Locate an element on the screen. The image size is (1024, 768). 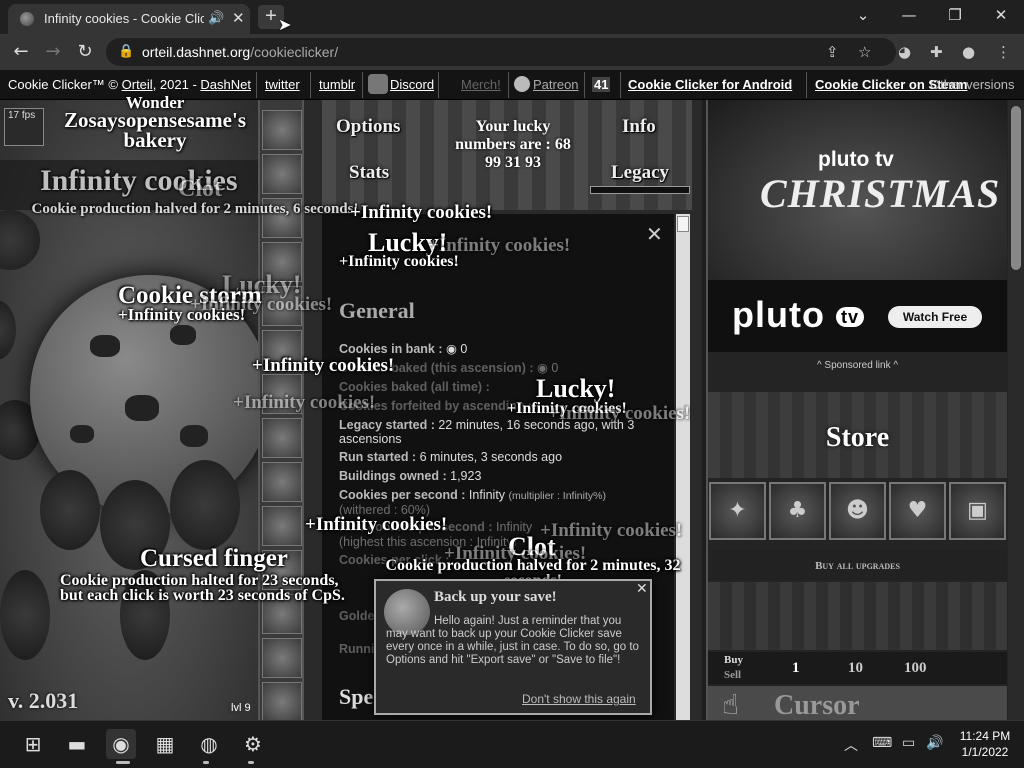
file-explorer-icon: ▬ is located at coordinates (77, 744).